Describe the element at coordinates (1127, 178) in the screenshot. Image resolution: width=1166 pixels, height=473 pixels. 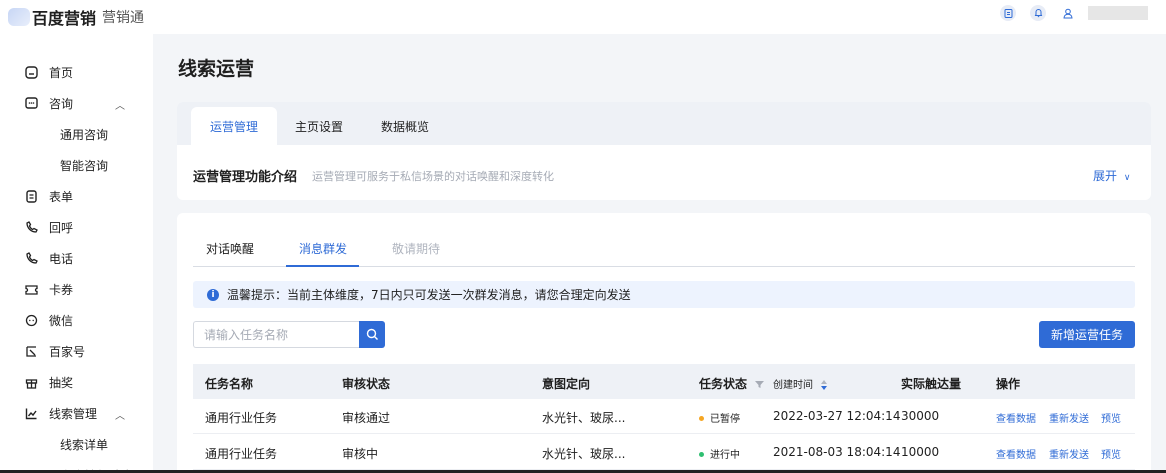
I see `chevron-down-icon: ∨` at that location.